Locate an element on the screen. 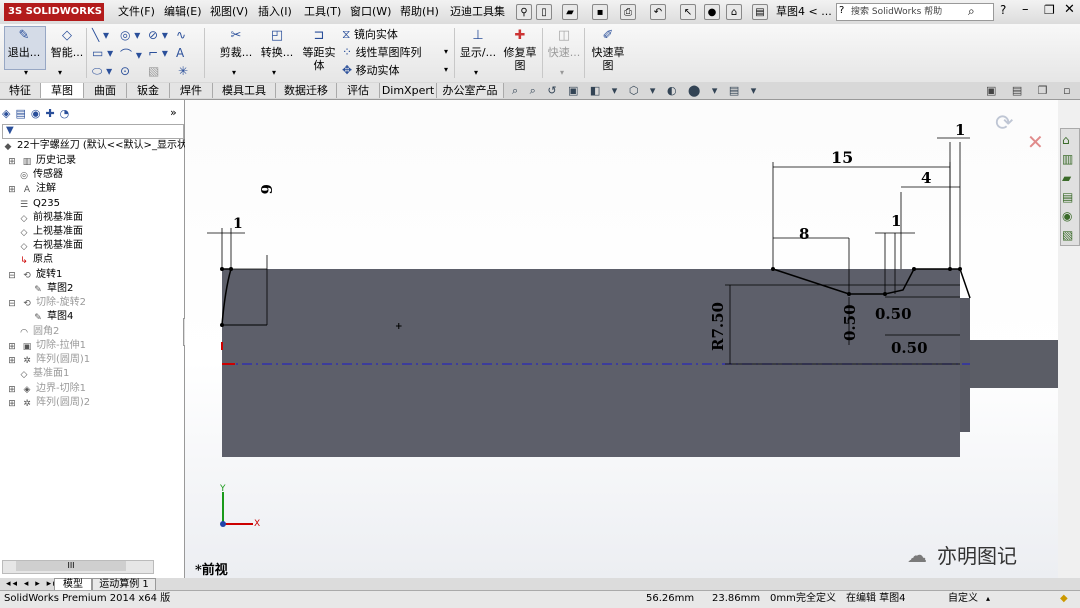 This screenshot has height=608, width=1080. polygon-icon: ⊙ is located at coordinates (125, 71).